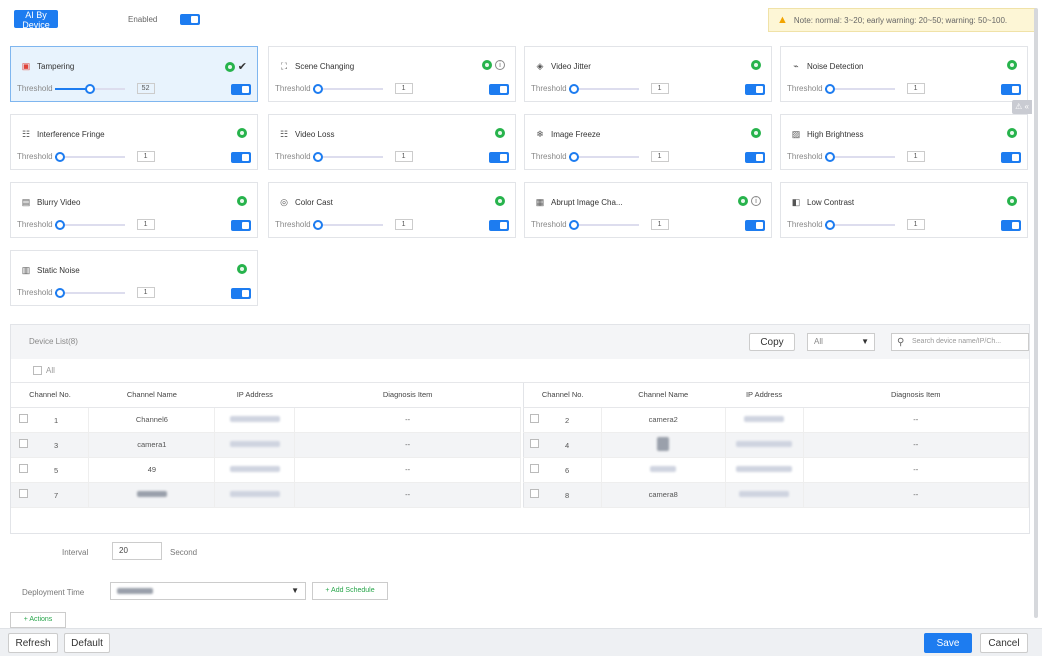 The image size is (1042, 656). What do you see at coordinates (134, 142) in the screenshot?
I see `card-interference-fringe: ☷ Interference Fringe Threshold 1` at bounding box center [134, 142].